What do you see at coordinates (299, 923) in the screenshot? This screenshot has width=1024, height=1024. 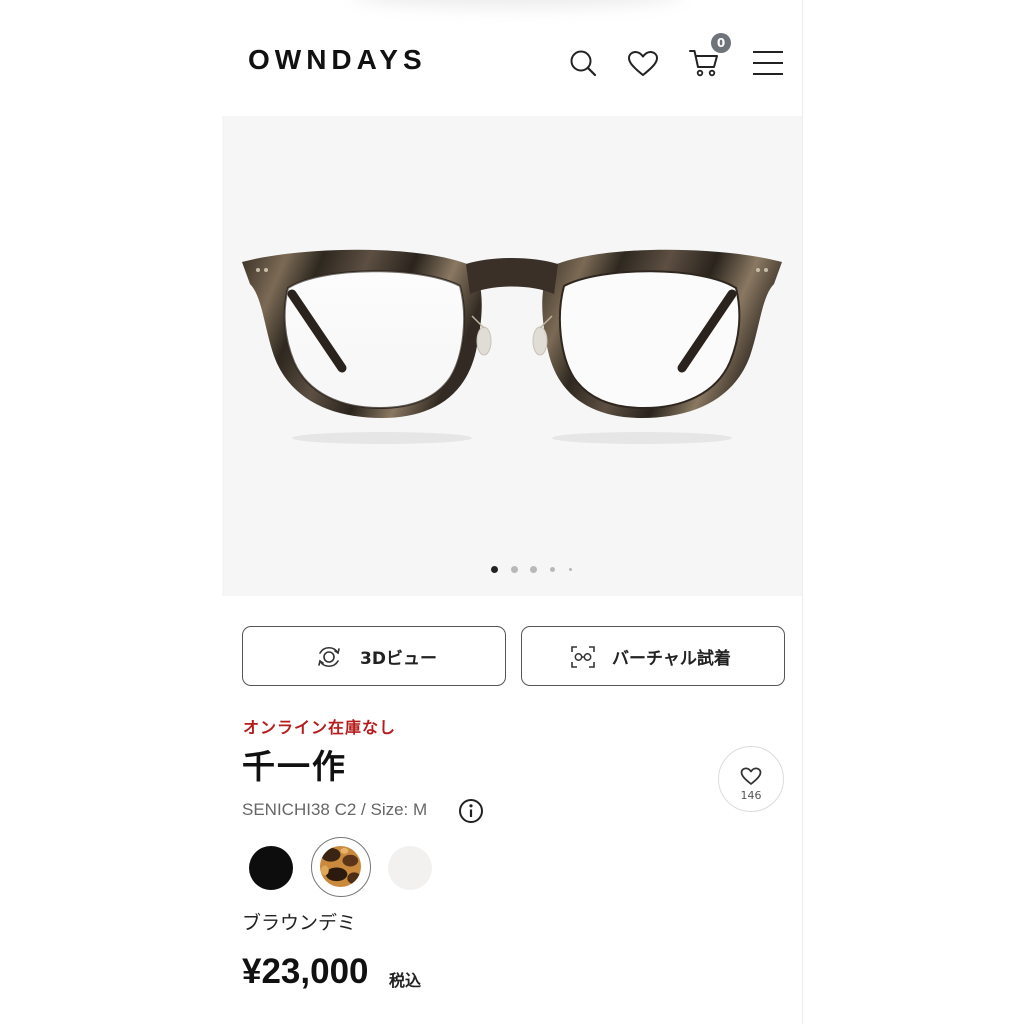 I see `selected-color-name: ブラウンデミ` at bounding box center [299, 923].